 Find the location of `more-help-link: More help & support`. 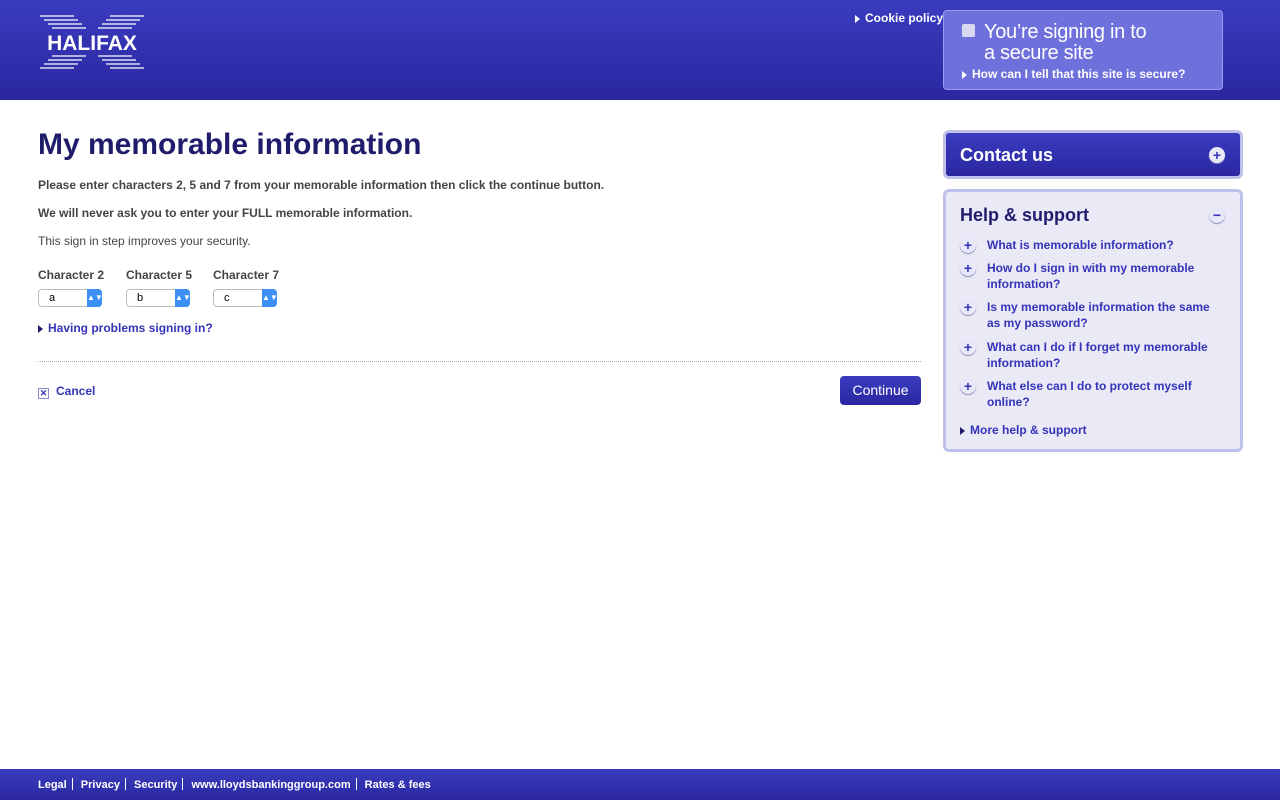

more-help-link: More help & support is located at coordinates (1023, 430).